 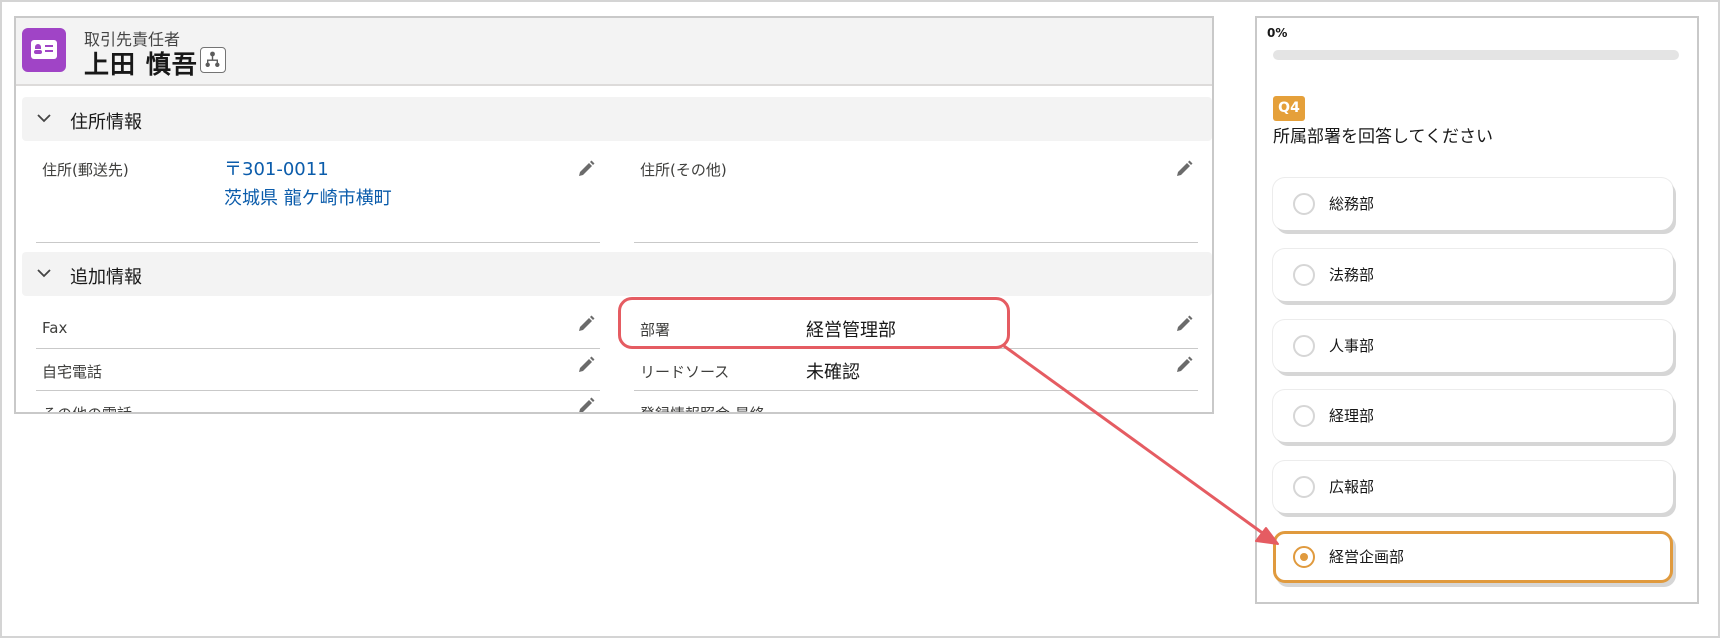 What do you see at coordinates (814, 323) in the screenshot?
I see `department-highlight-callout` at bounding box center [814, 323].